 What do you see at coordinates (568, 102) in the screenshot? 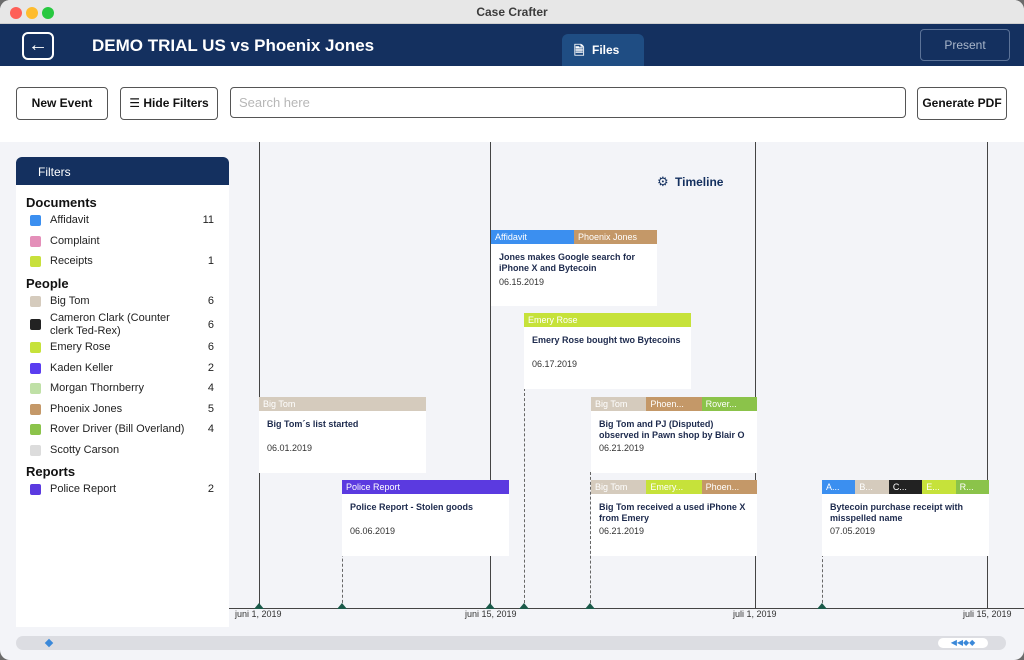
I see `search-input` at bounding box center [568, 102].